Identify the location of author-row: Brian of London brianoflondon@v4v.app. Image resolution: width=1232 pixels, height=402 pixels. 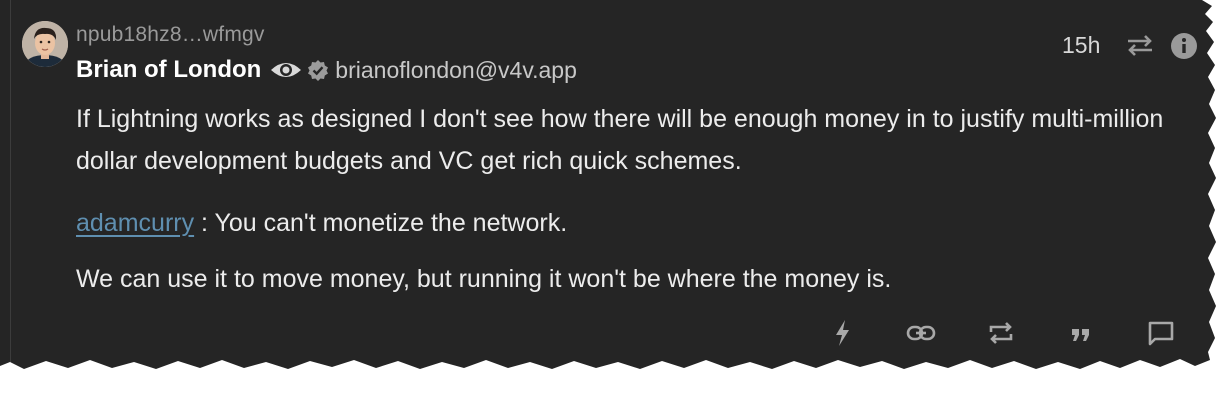
(326, 70).